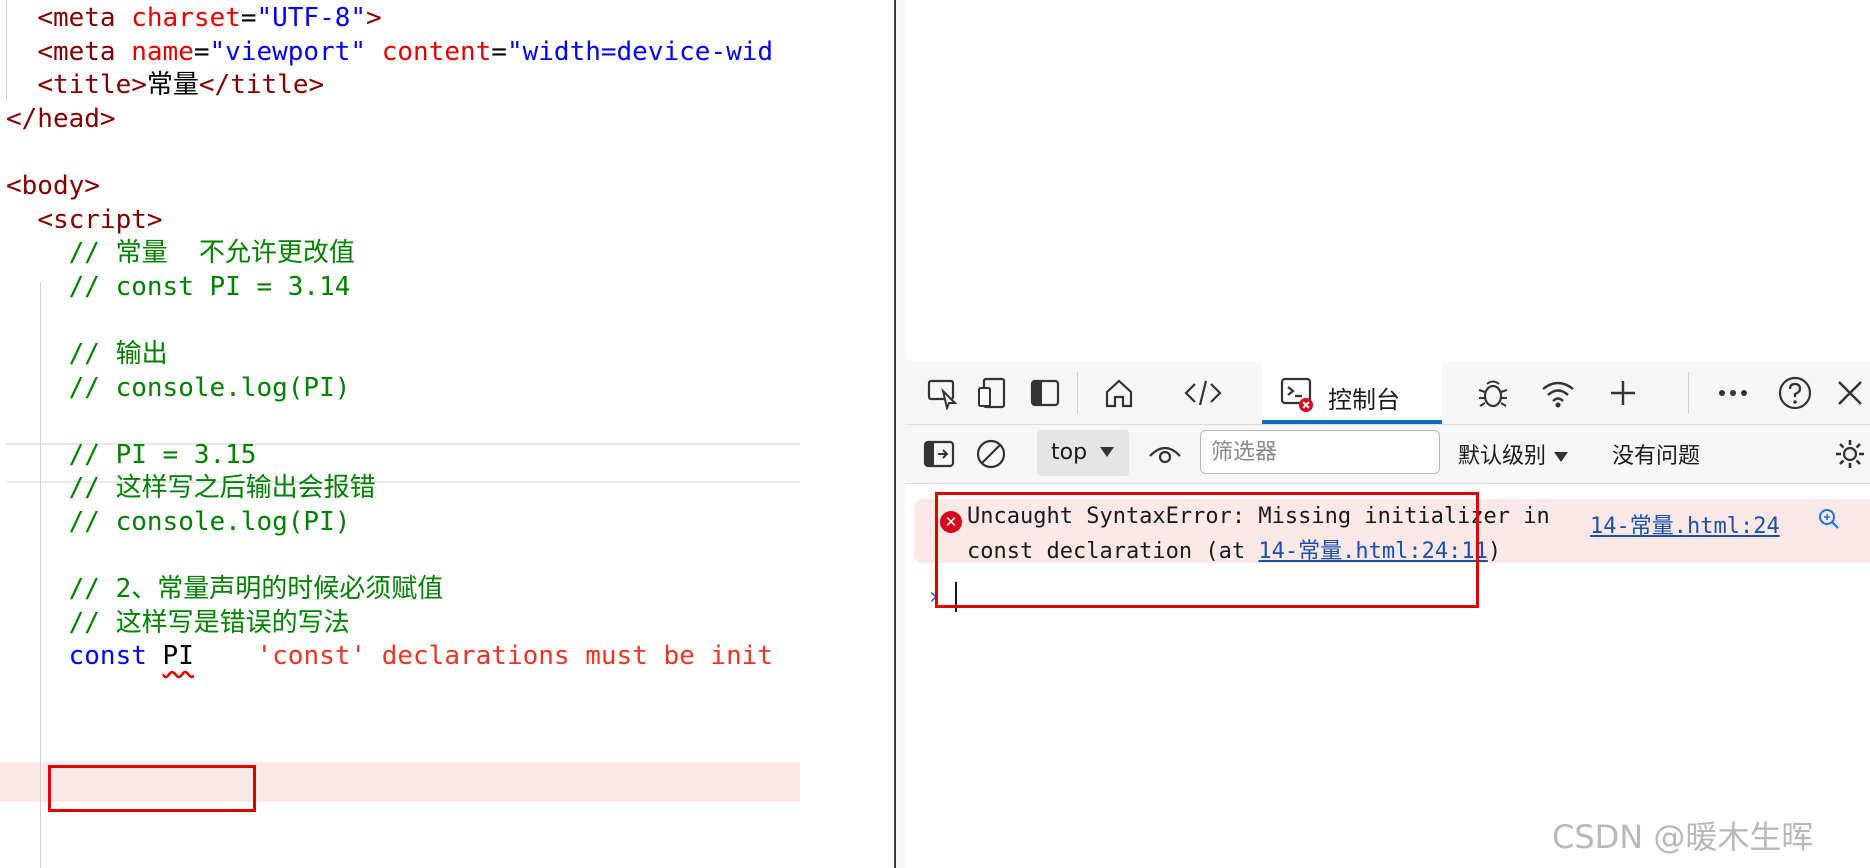 The height and width of the screenshot is (868, 1870). What do you see at coordinates (640, 51) in the screenshot?
I see `code-token: "width=device-wid` at bounding box center [640, 51].